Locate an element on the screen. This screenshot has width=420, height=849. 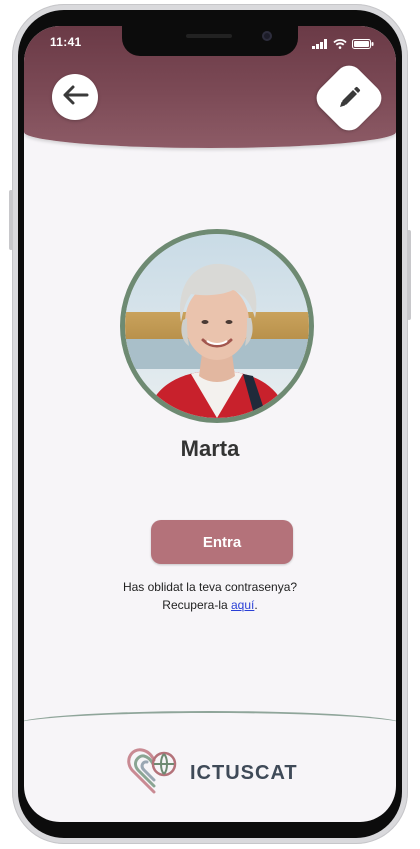
user-name: Marta is located at coordinates (210, 448).